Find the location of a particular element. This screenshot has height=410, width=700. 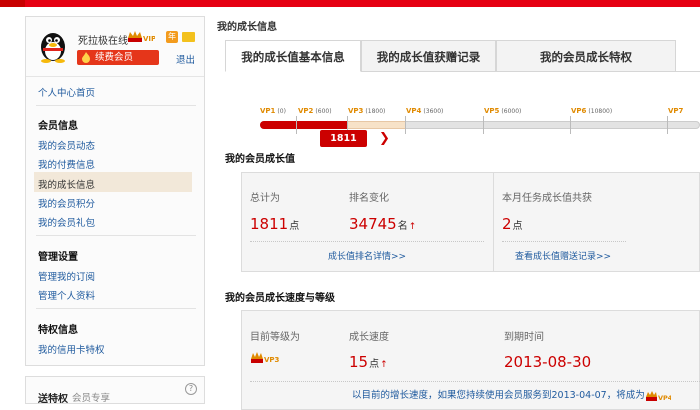

sidebar-item-manage-profile: 管理个人资料 is located at coordinates (66, 295).